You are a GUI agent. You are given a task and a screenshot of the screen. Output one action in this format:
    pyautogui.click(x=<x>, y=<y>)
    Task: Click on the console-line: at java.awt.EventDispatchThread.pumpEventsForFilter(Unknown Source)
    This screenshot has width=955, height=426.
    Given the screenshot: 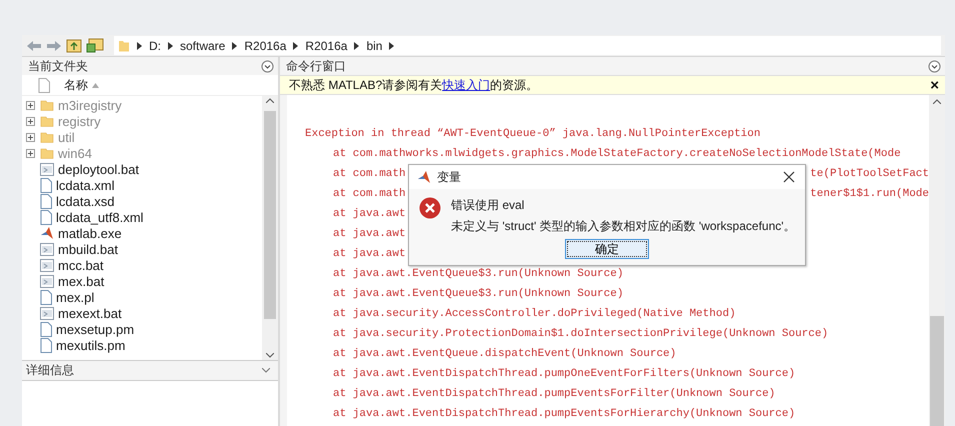 What is the action you would take?
    pyautogui.click(x=554, y=394)
    